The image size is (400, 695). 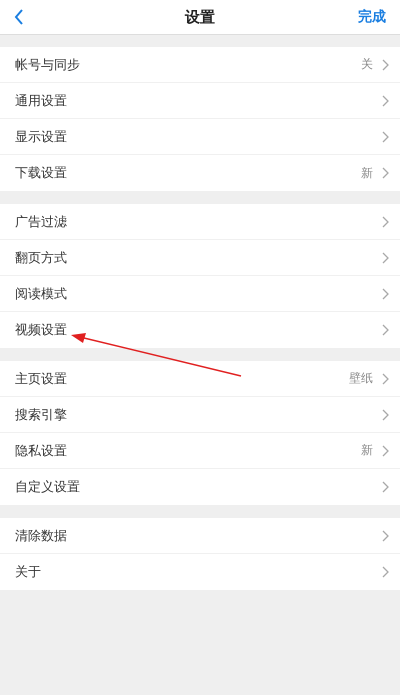 I want to click on settings-item: 下载设置 新, so click(x=200, y=173).